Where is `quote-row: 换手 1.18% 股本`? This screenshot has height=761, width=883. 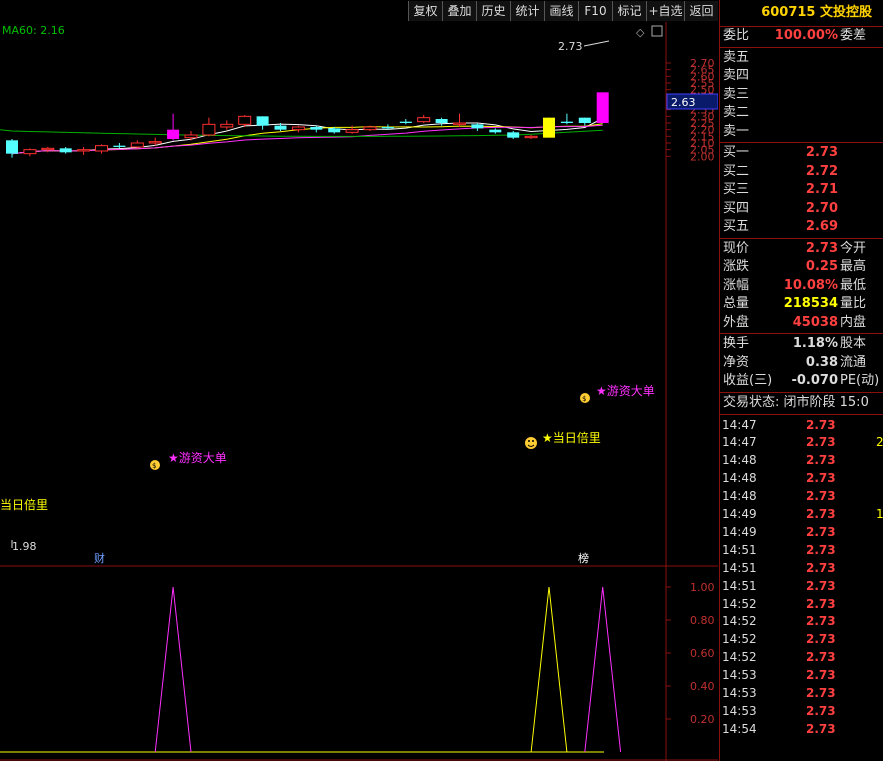 quote-row: 换手 1.18% 股本 is located at coordinates (801, 344).